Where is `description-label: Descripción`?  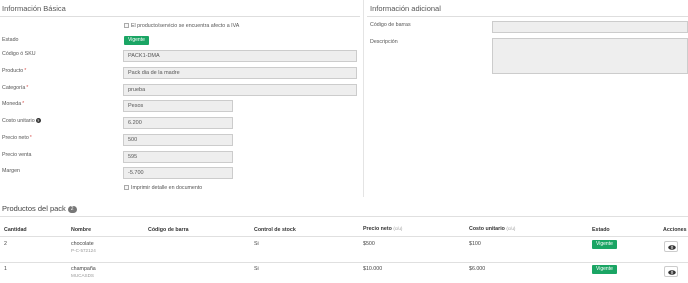
description-label: Descripción is located at coordinates (384, 42).